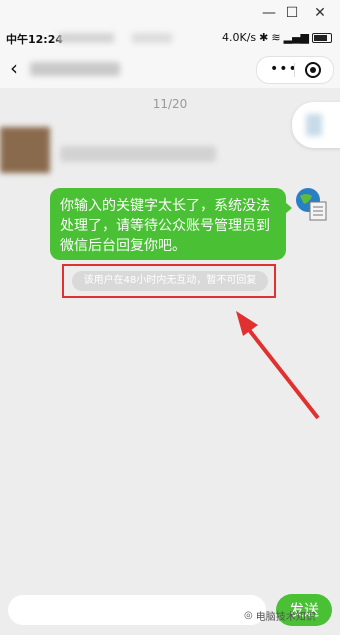 The image size is (340, 635). Describe the element at coordinates (137, 610) in the screenshot. I see `message-input` at that location.